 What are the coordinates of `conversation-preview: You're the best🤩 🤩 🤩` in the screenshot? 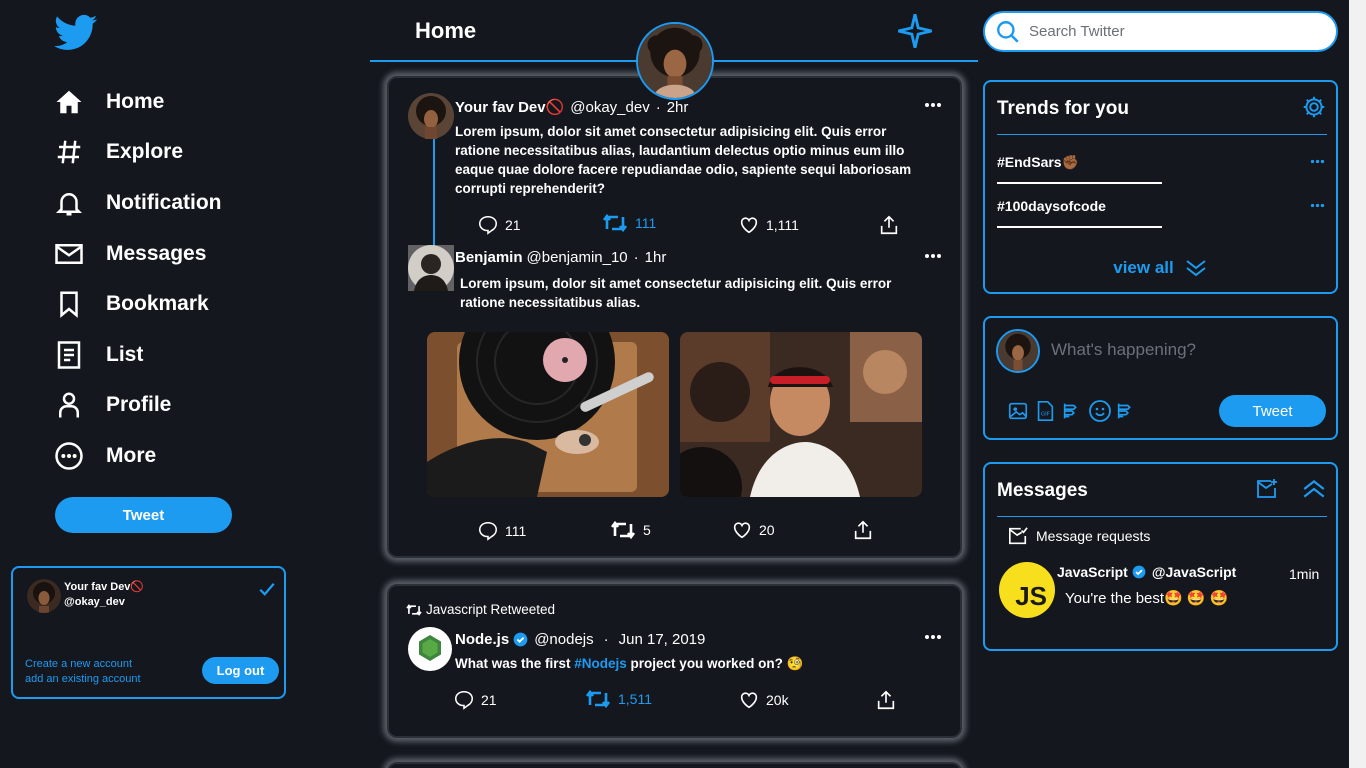 It's located at (1147, 598).